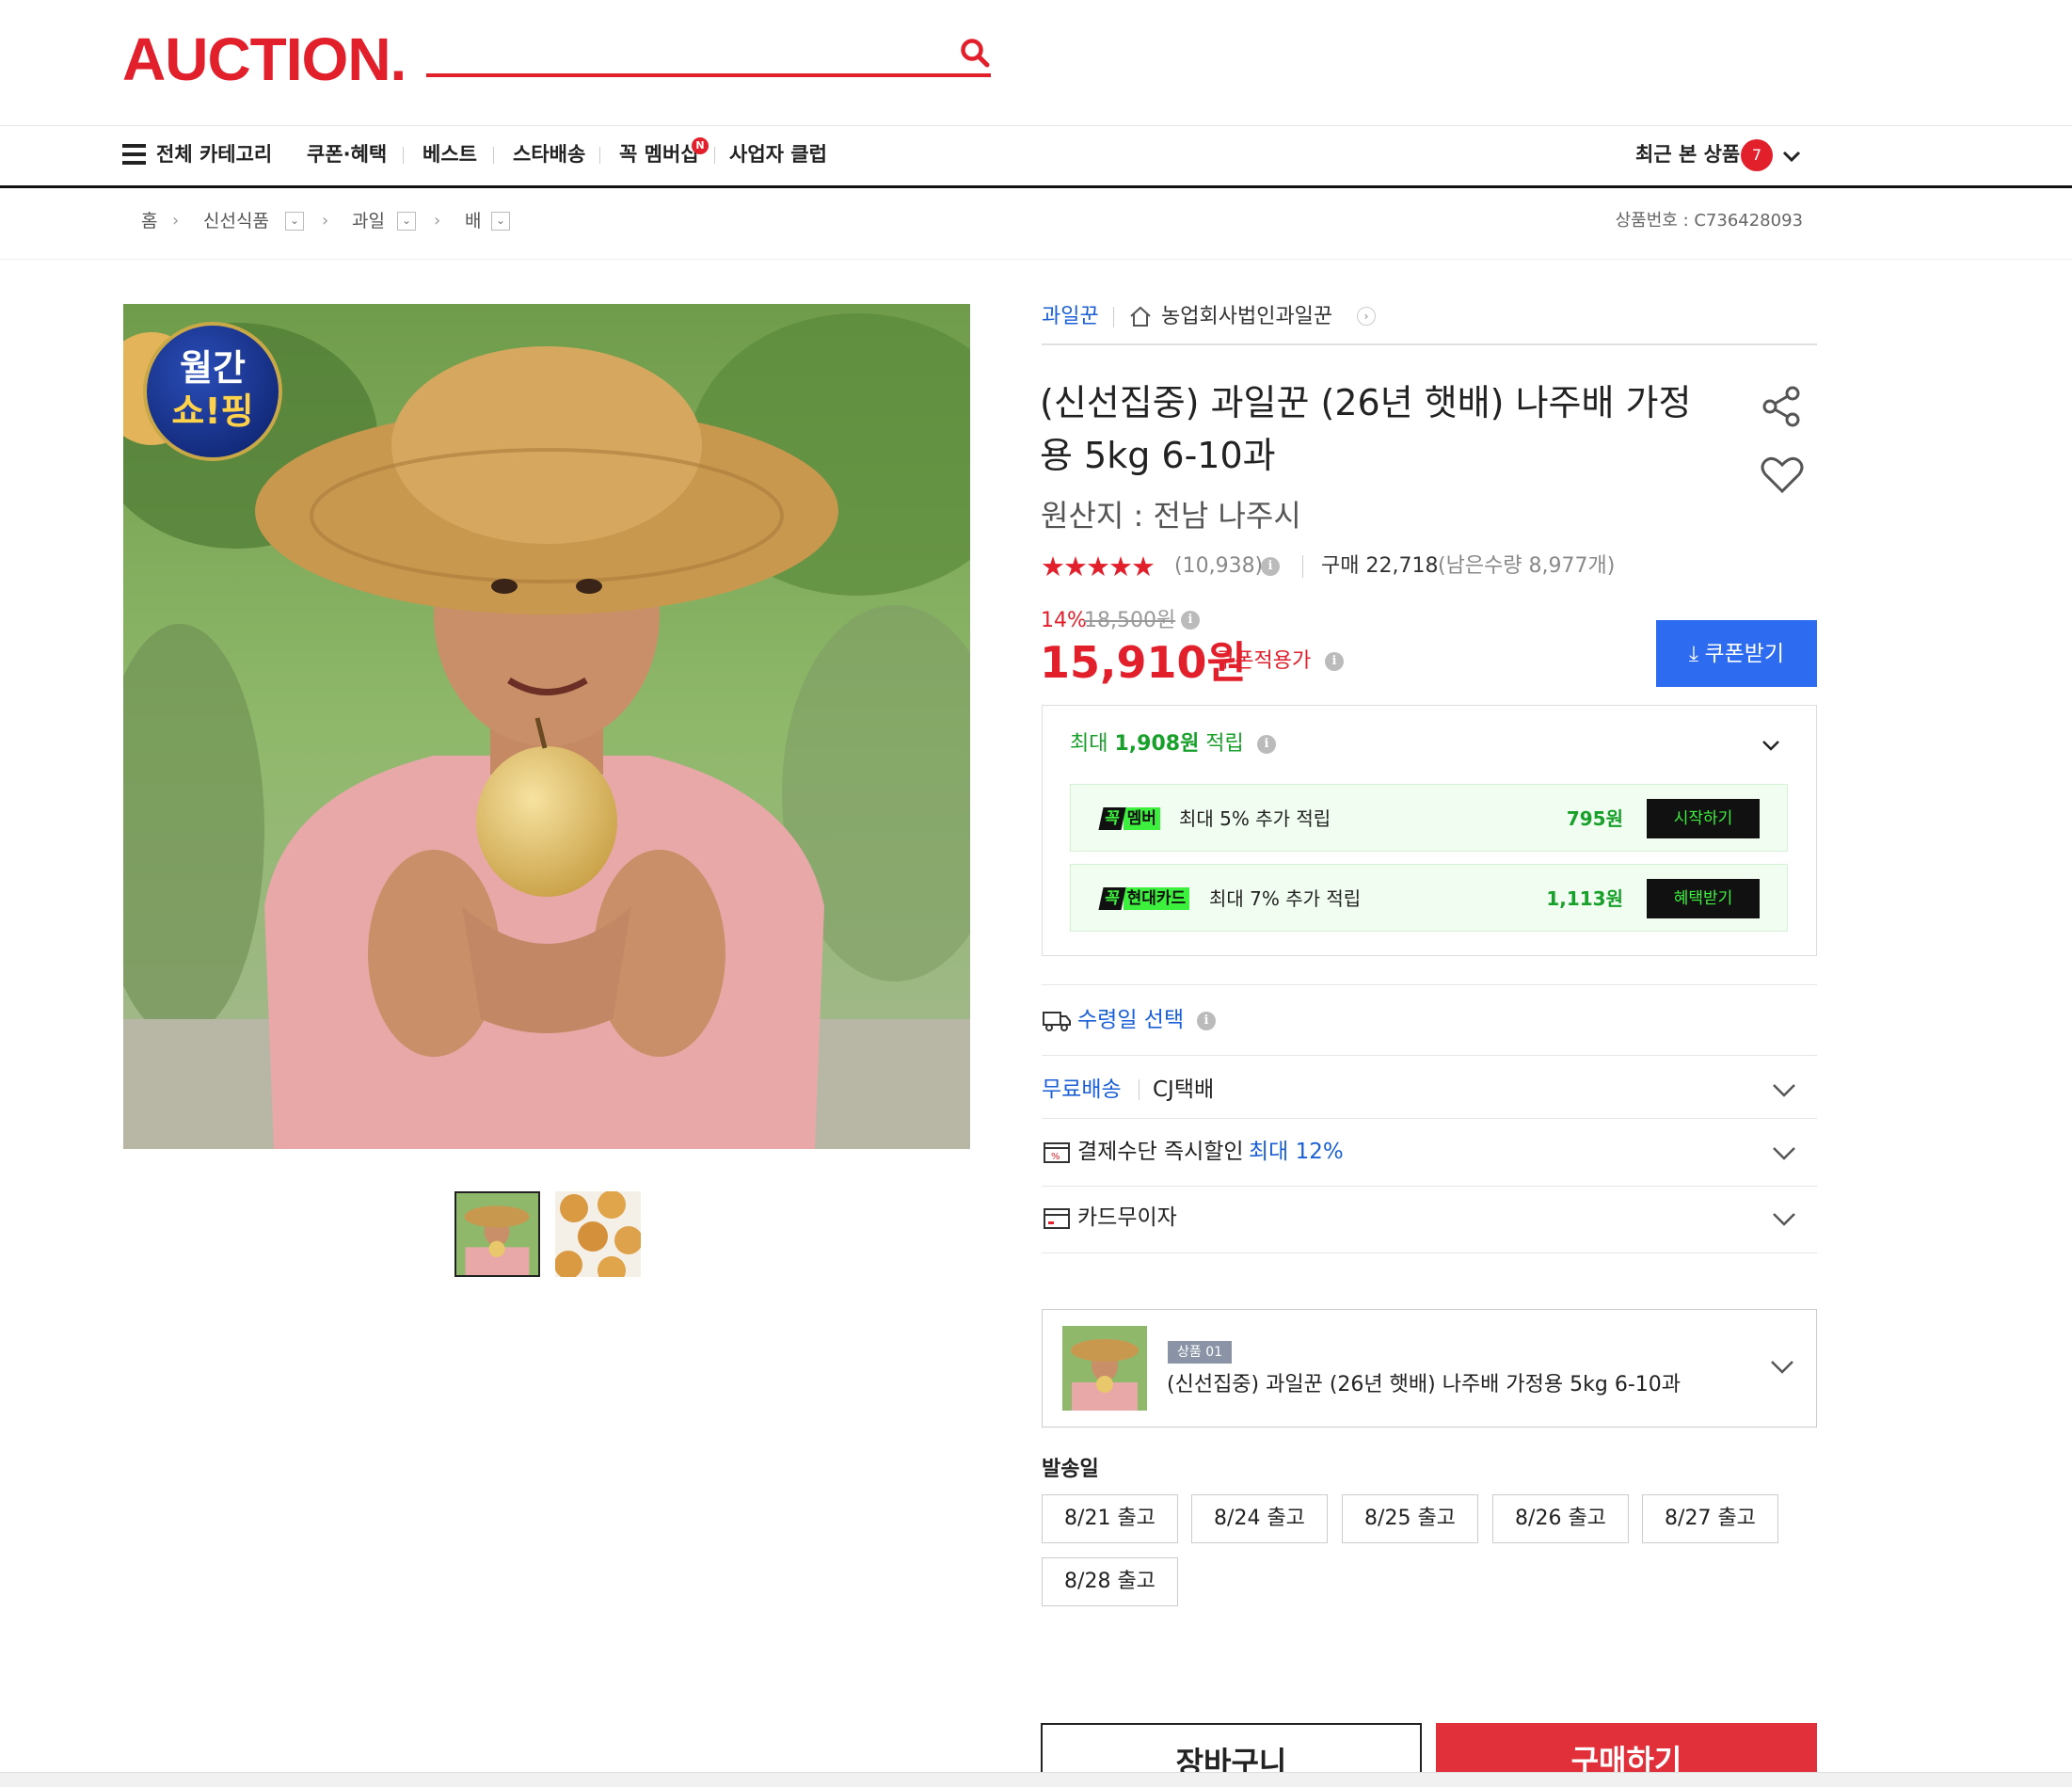  What do you see at coordinates (1184, 1089) in the screenshot?
I see `carrier-name: CJ택배` at bounding box center [1184, 1089].